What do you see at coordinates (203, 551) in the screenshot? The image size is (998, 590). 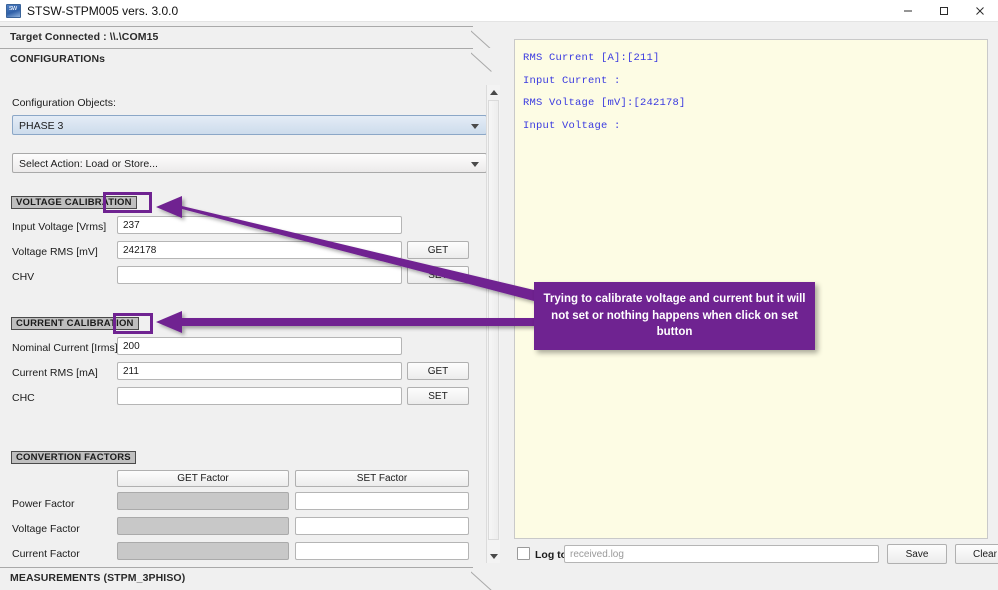 I see `current-factor-get-field` at bounding box center [203, 551].